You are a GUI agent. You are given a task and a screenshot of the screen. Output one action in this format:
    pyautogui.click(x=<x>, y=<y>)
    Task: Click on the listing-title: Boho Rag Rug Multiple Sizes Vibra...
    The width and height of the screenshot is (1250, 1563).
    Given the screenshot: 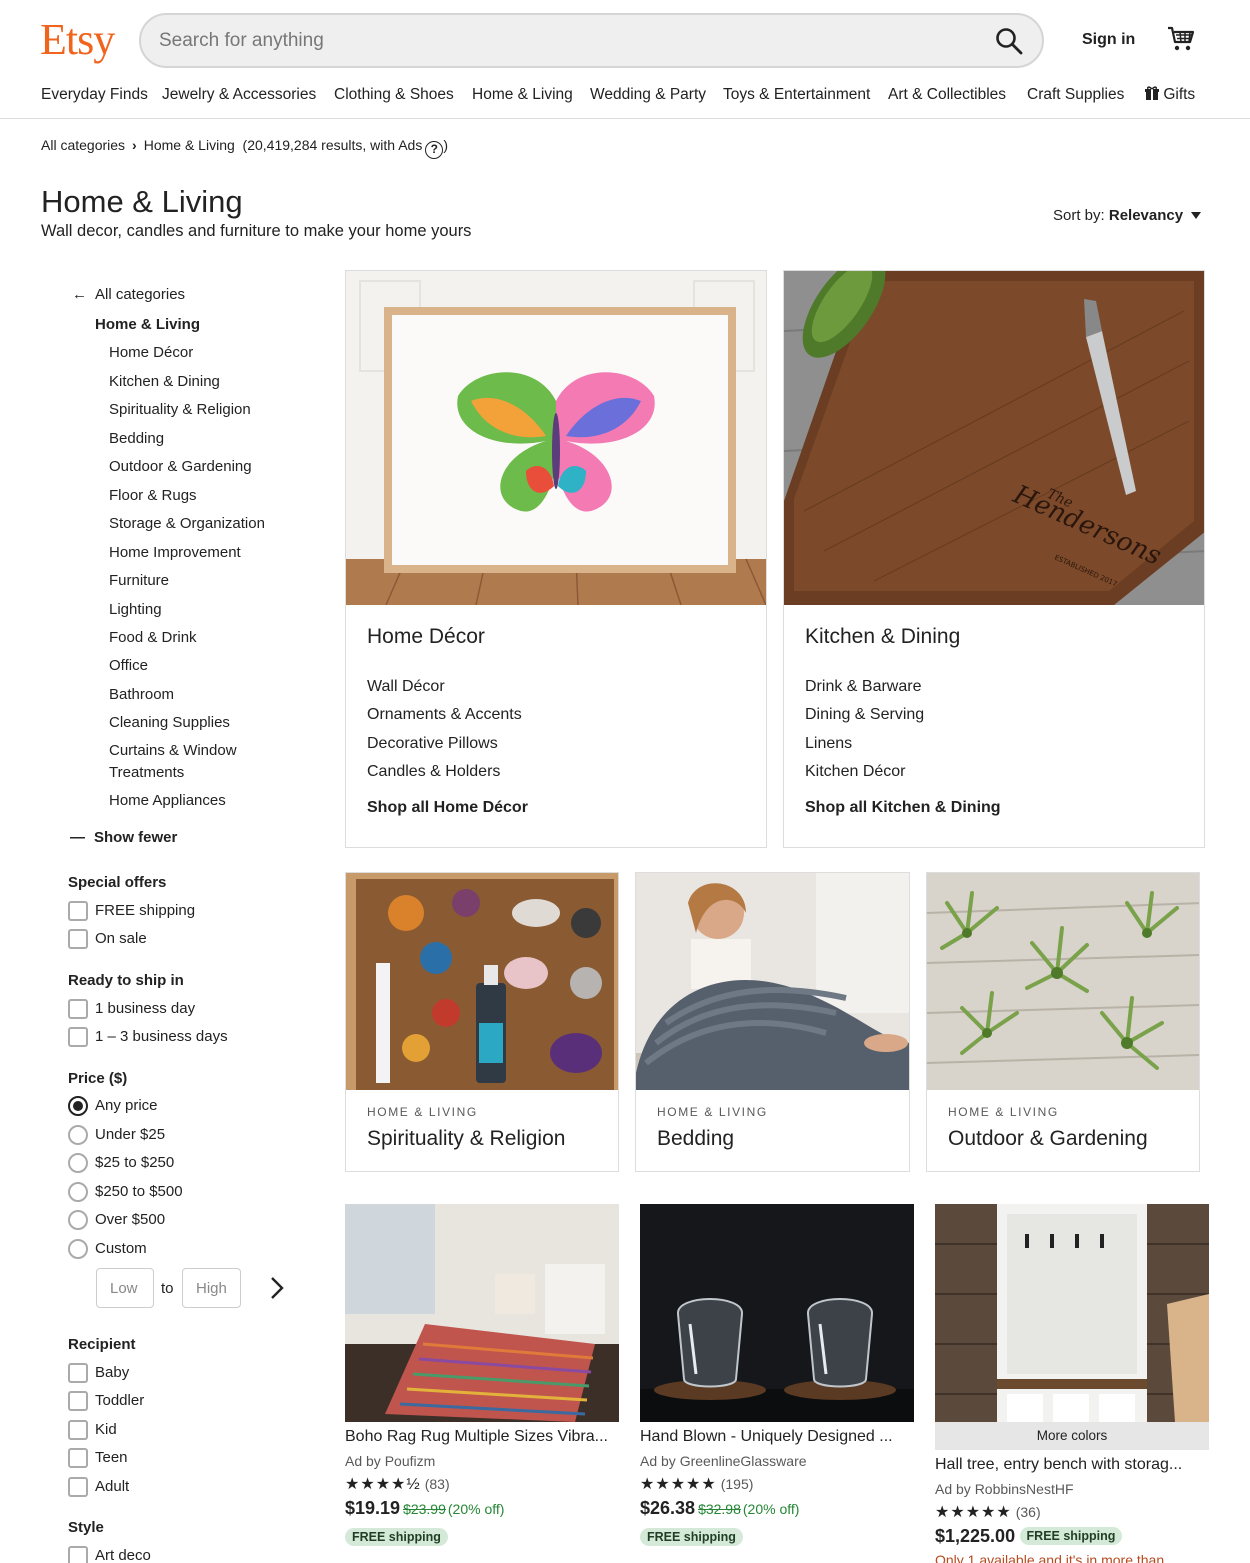 What is the action you would take?
    pyautogui.click(x=482, y=1437)
    